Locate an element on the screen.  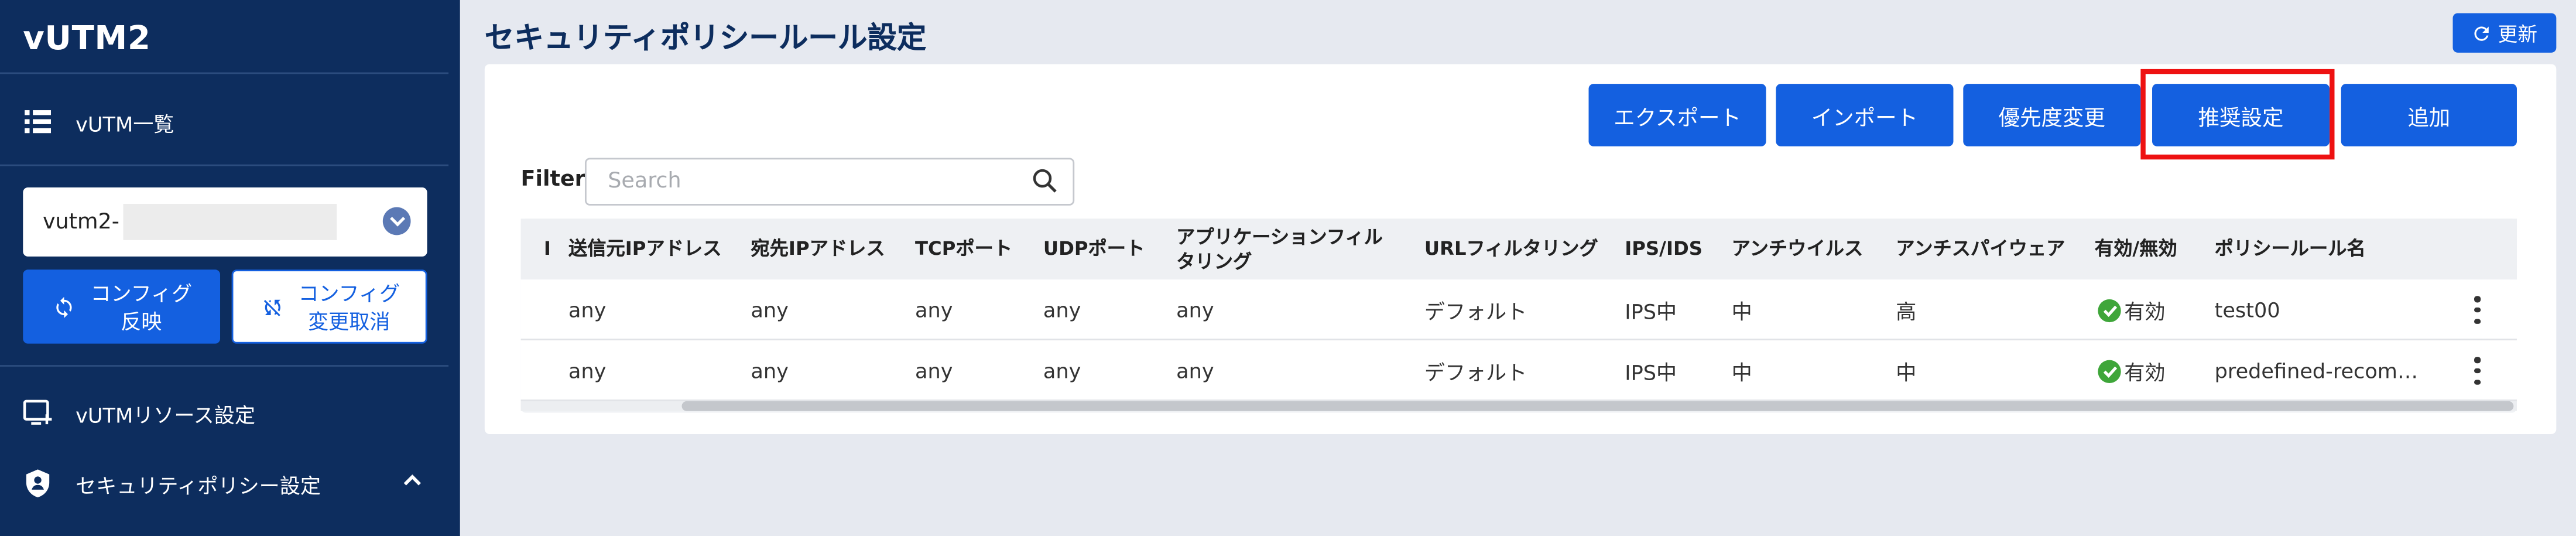
list-icon is located at coordinates (38, 121).